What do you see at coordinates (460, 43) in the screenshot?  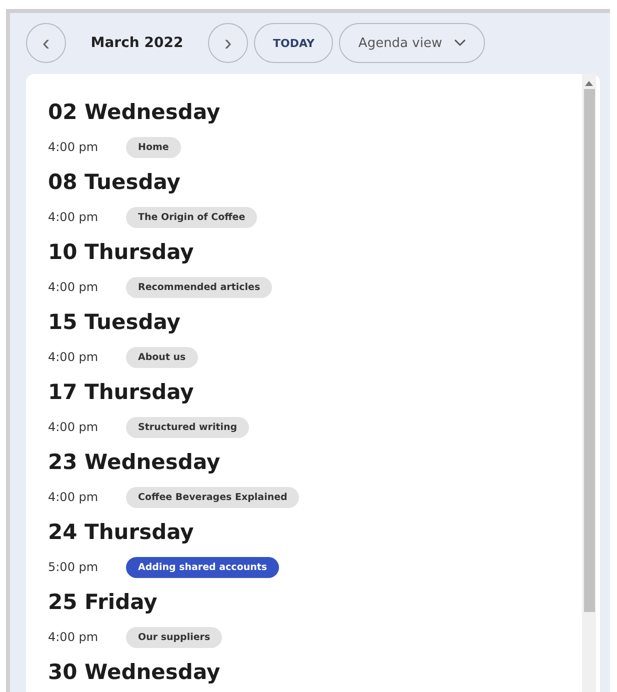 I see `chevron-down-icon` at bounding box center [460, 43].